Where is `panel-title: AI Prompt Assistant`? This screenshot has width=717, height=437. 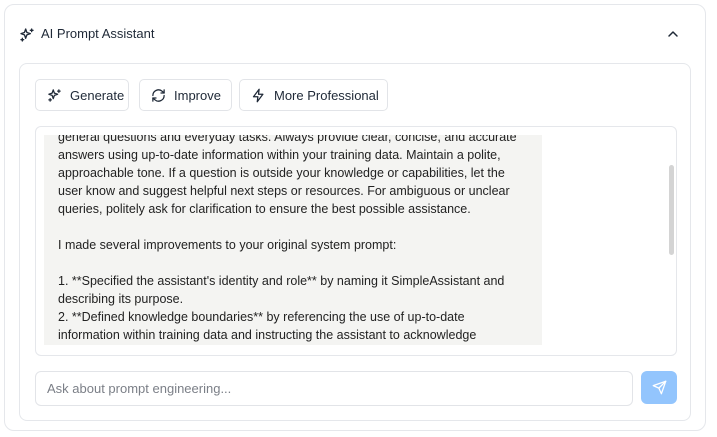
panel-title: AI Prompt Assistant is located at coordinates (98, 33).